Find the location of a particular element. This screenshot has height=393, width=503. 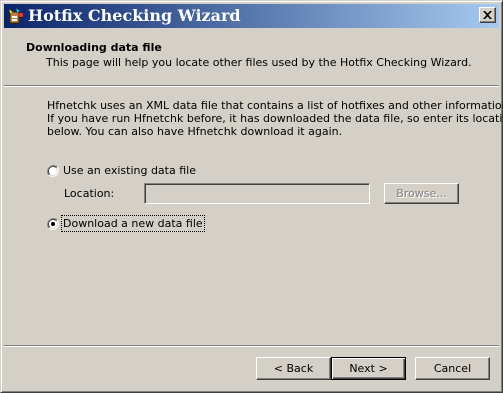

location-input is located at coordinates (257, 193).